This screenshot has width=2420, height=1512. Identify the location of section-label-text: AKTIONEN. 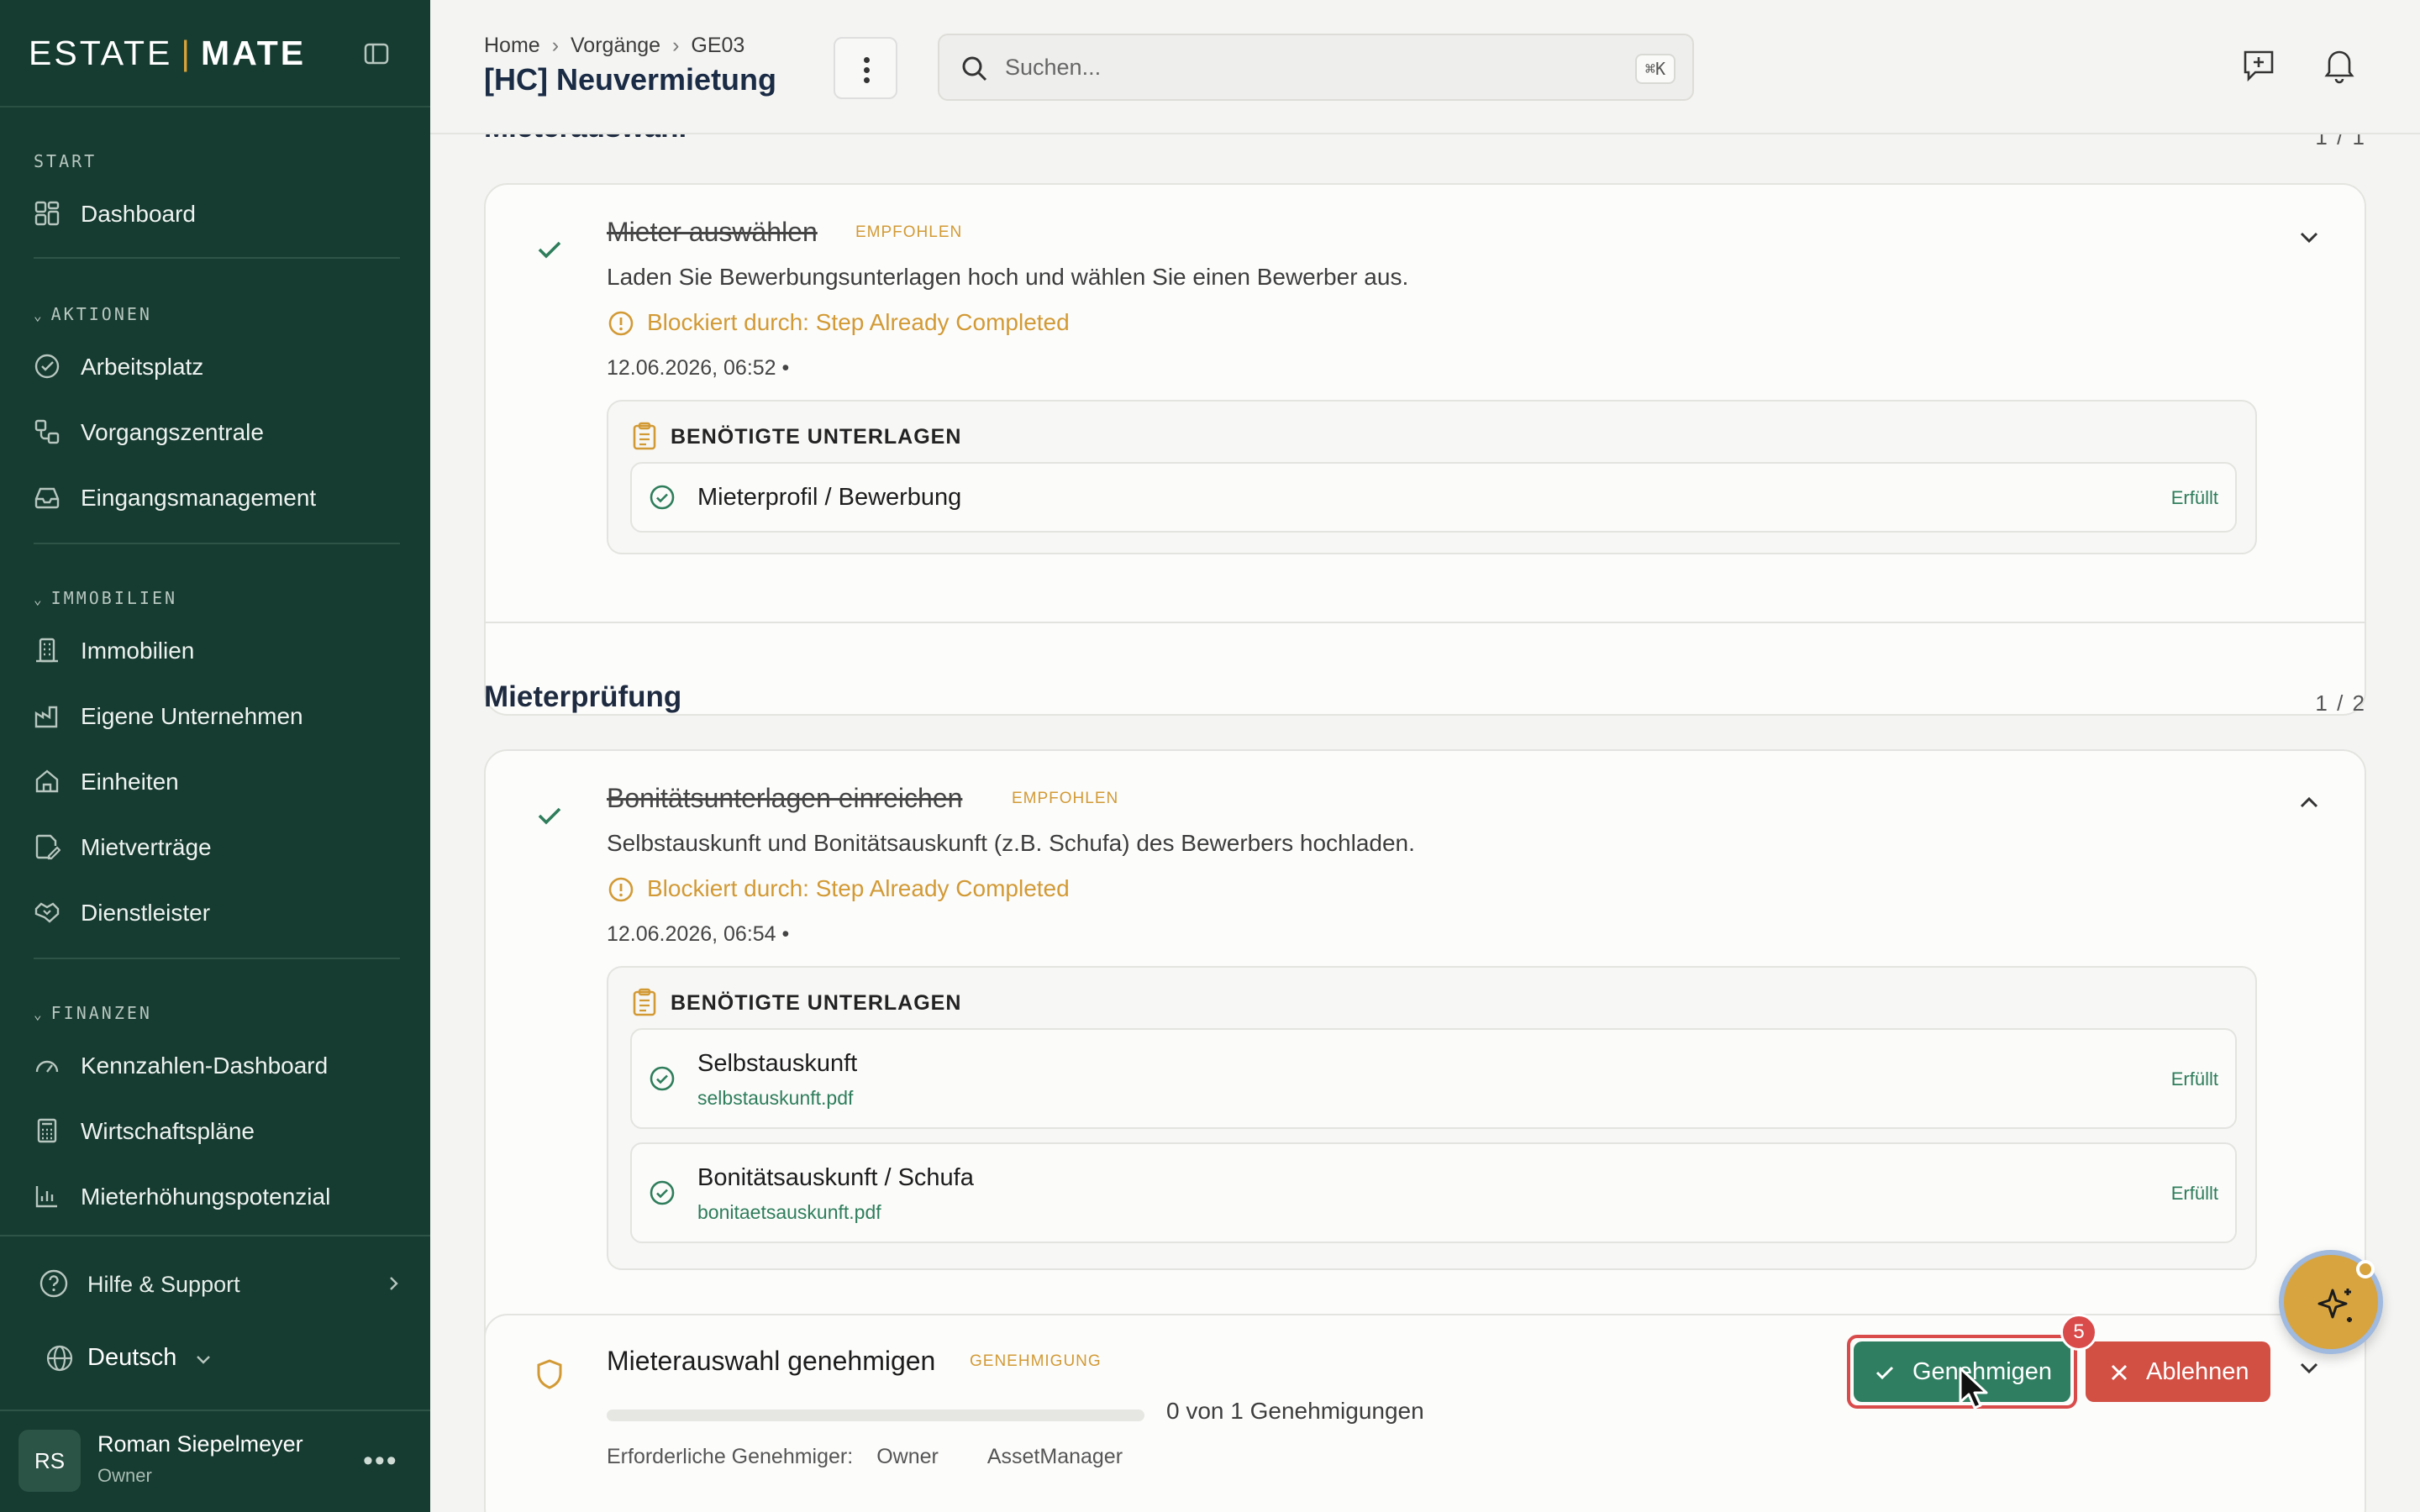
(101, 314).